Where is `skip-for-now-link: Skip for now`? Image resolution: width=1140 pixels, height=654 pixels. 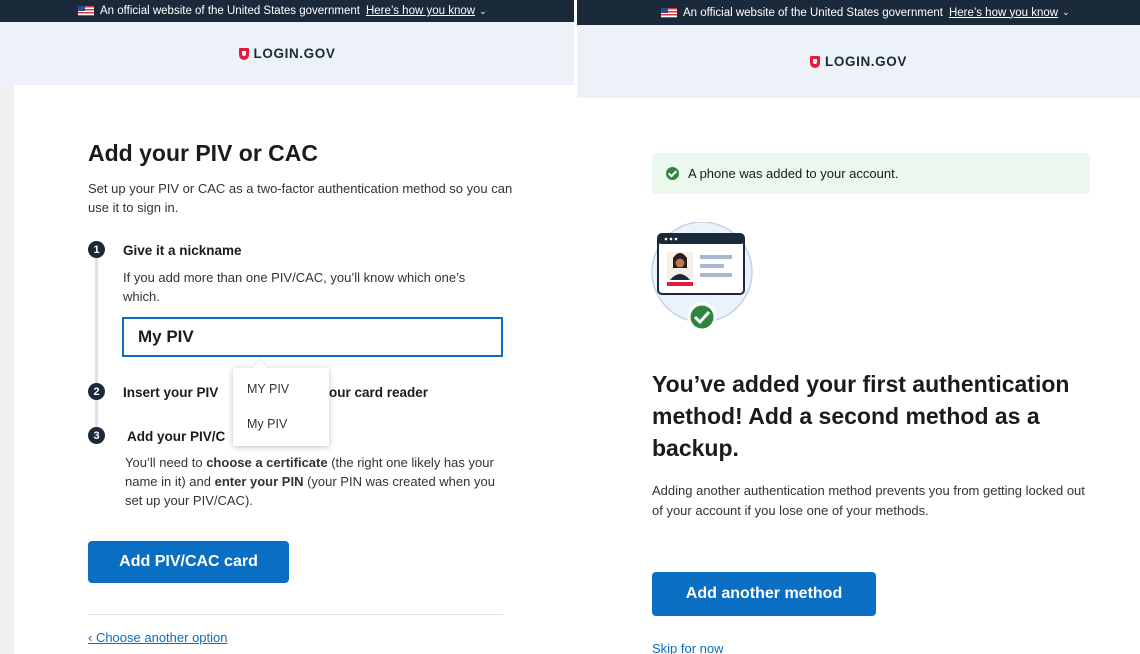
skip-for-now-link: Skip for now is located at coordinates (688, 647).